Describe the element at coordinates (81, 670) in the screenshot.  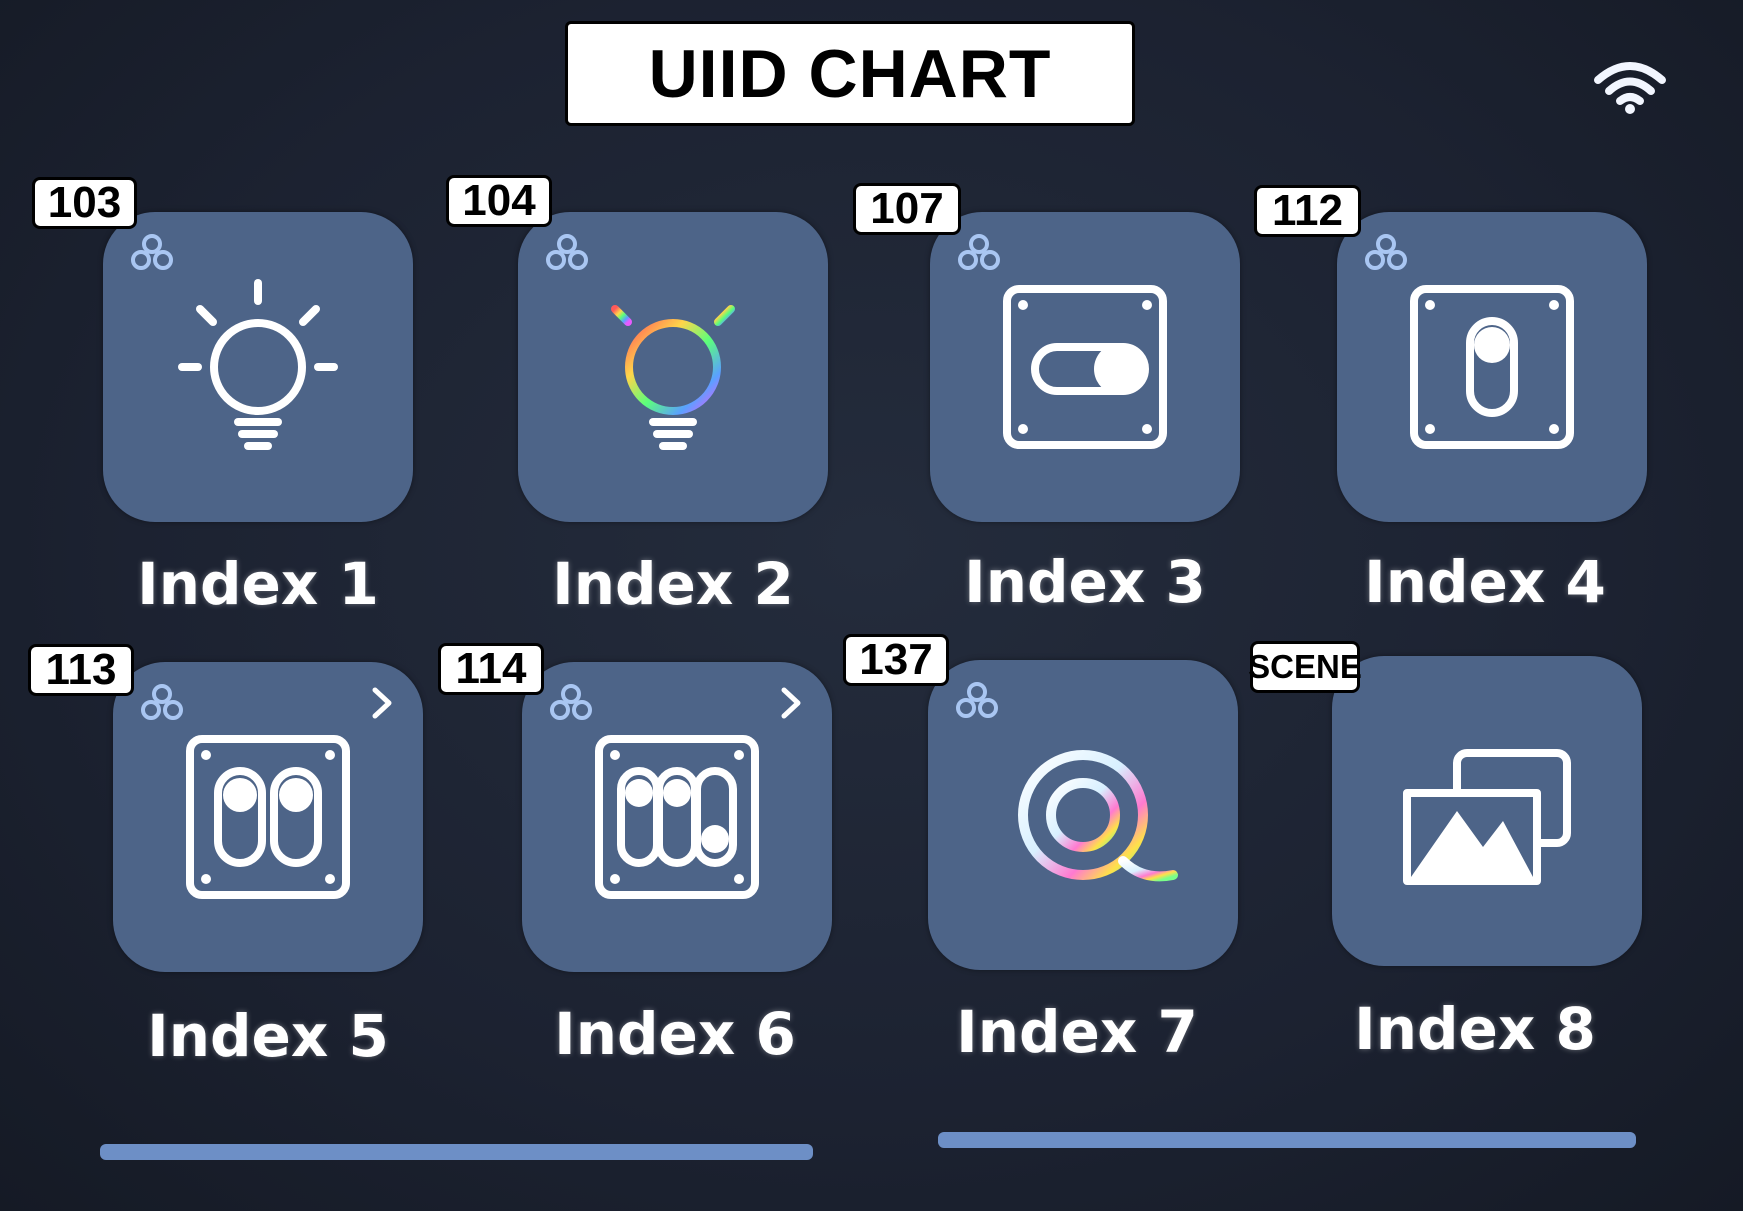
I see `uiid-badge-index-5: 113` at that location.